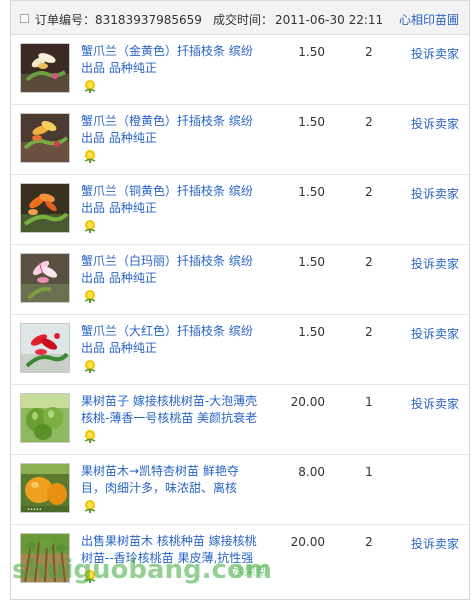 This screenshot has height=602, width=473. I want to click on cactus-flower-gold-image, so click(45, 68).